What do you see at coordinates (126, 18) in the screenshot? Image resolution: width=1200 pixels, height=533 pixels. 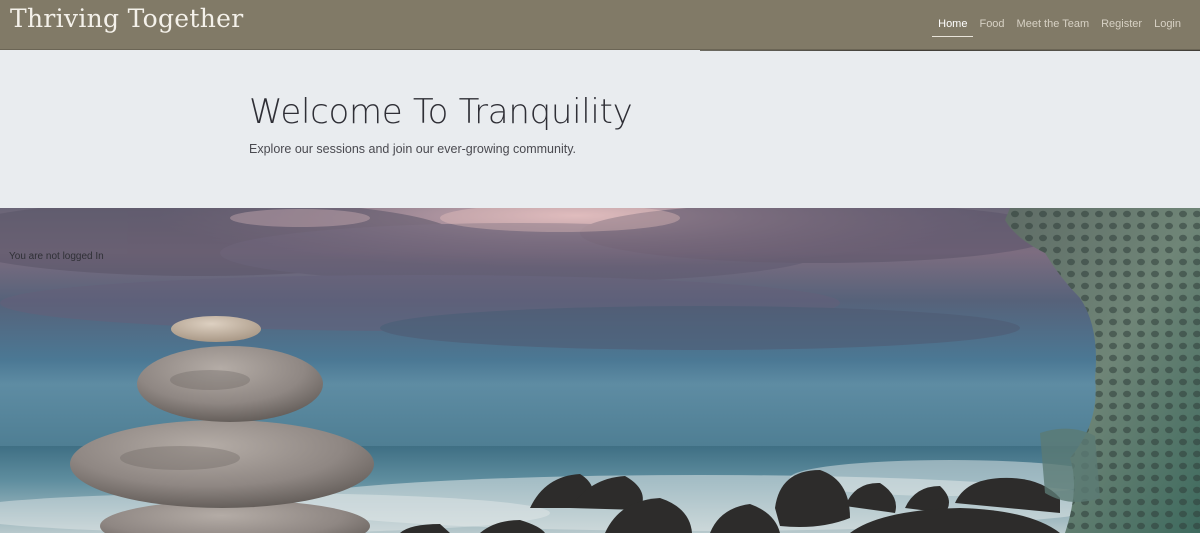 I see `brand-logo-link: Thriving Together` at bounding box center [126, 18].